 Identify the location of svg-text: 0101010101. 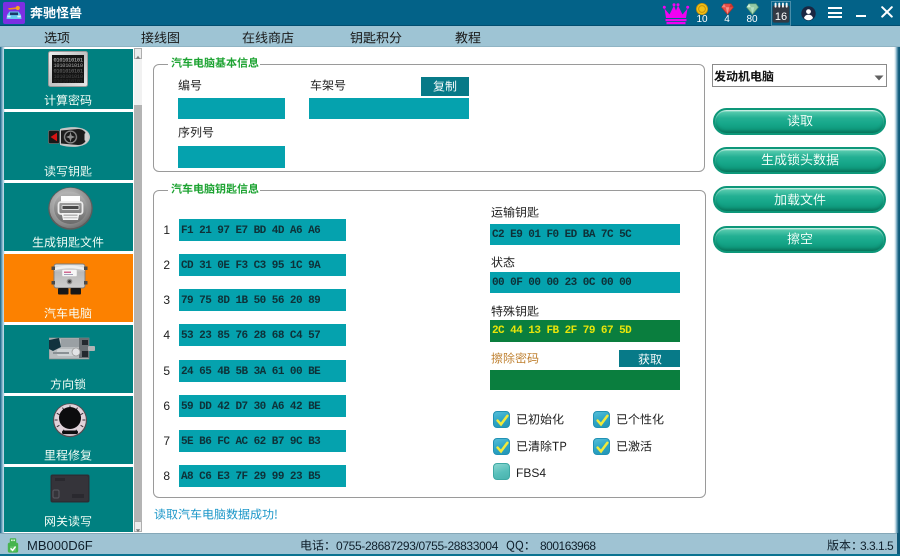
(68, 82).